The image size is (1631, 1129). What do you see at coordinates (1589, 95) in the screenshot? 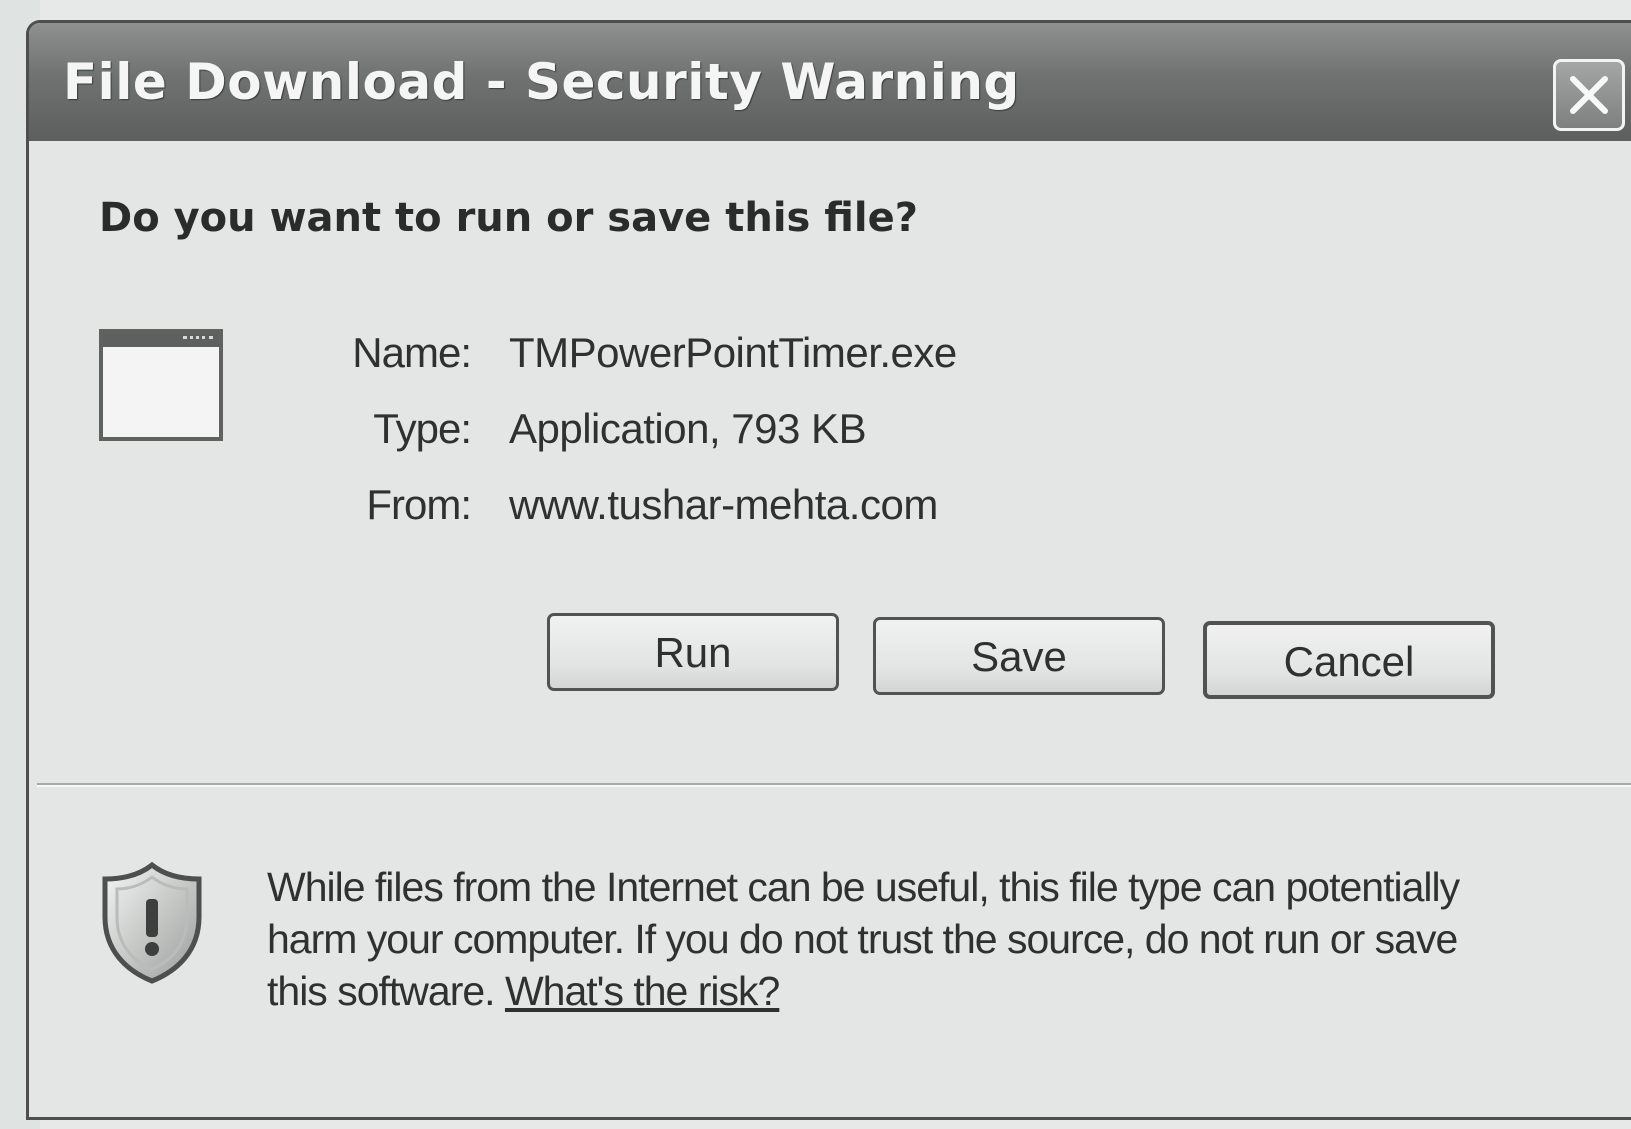
I see `close-button` at bounding box center [1589, 95].